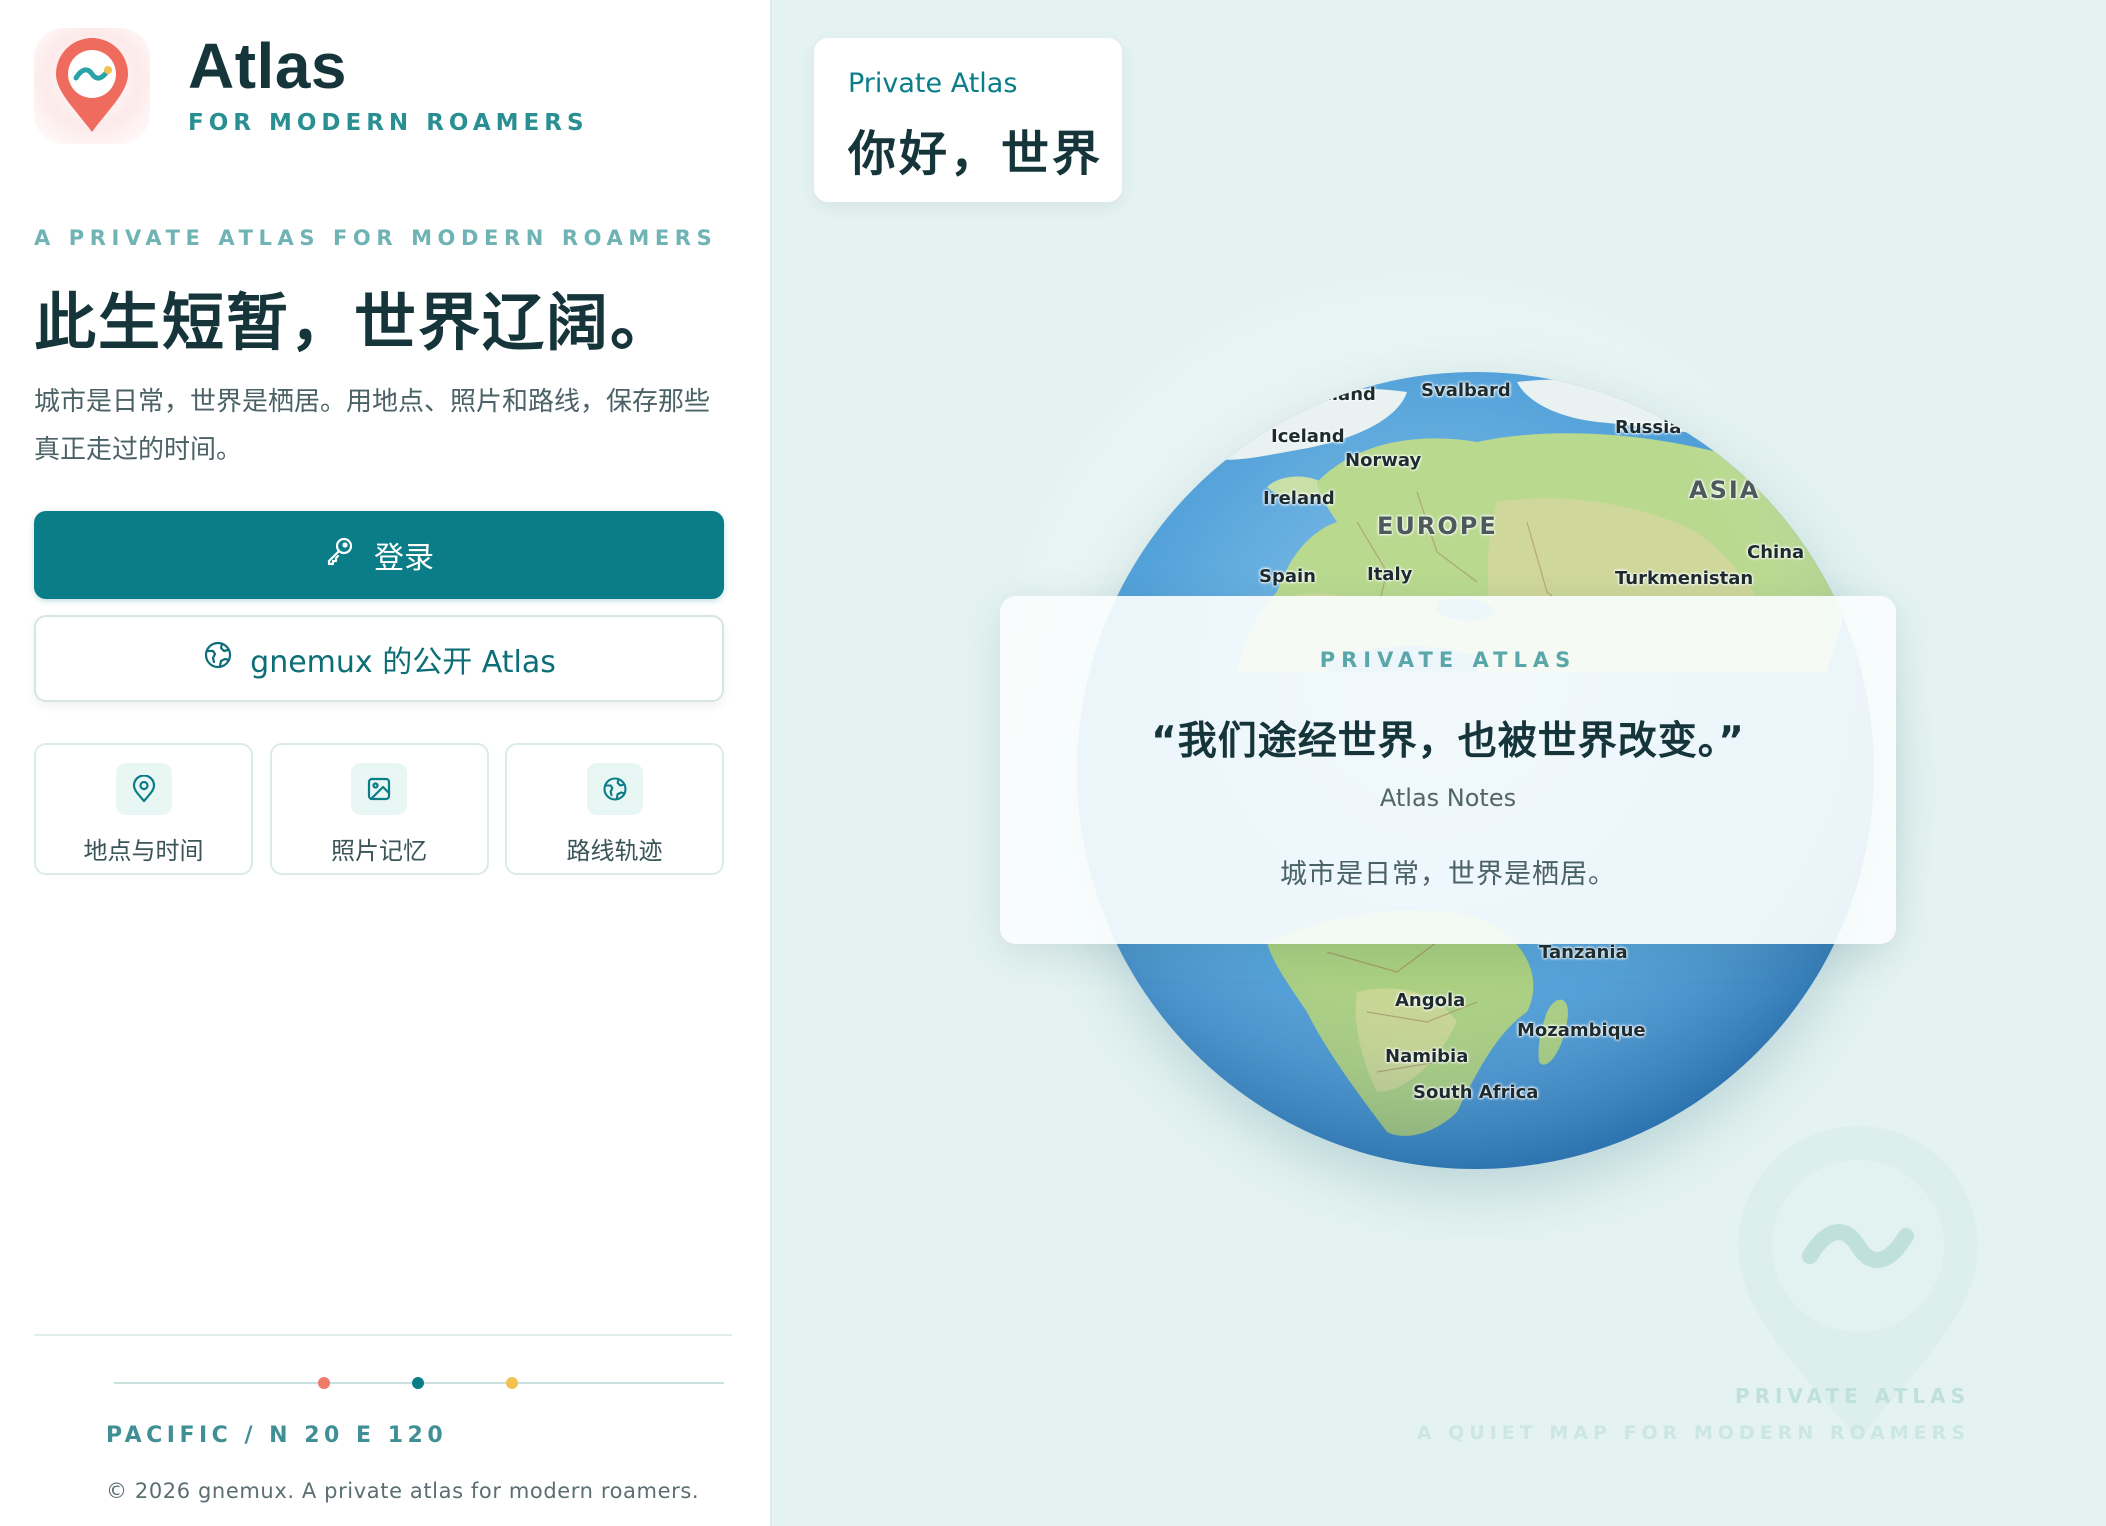  Describe the element at coordinates (1390, 574) in the screenshot. I see `map-label-italy: Italy` at that location.